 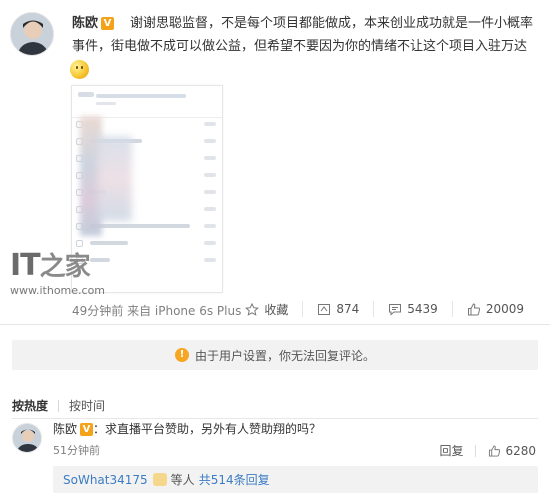 What do you see at coordinates (157, 311) in the screenshot?
I see `post-meta: 49分钟前 来自 iPhone 6s Plus` at bounding box center [157, 311].